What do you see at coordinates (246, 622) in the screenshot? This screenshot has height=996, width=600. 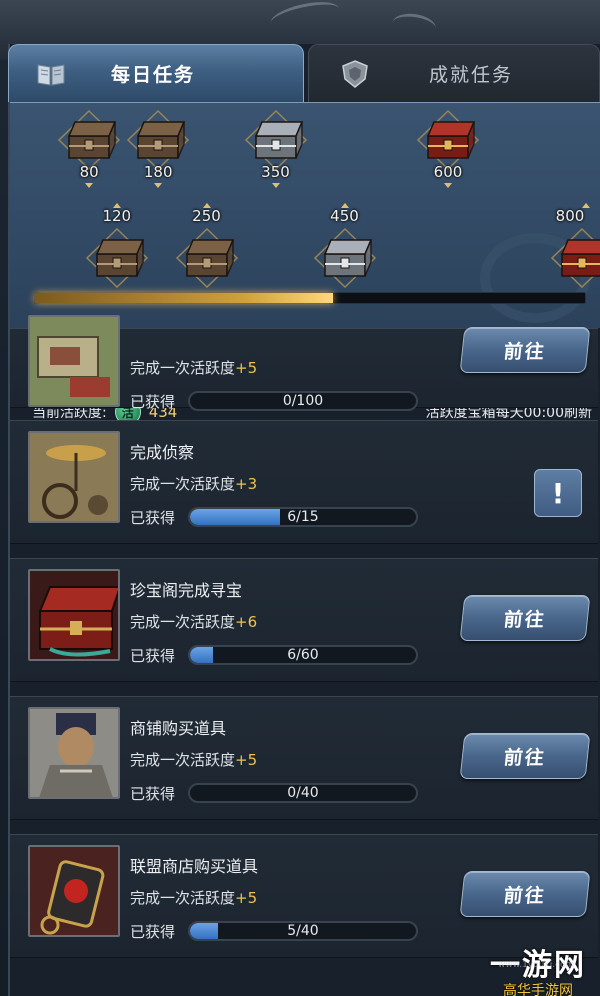 I see `task-points: +6` at bounding box center [246, 622].